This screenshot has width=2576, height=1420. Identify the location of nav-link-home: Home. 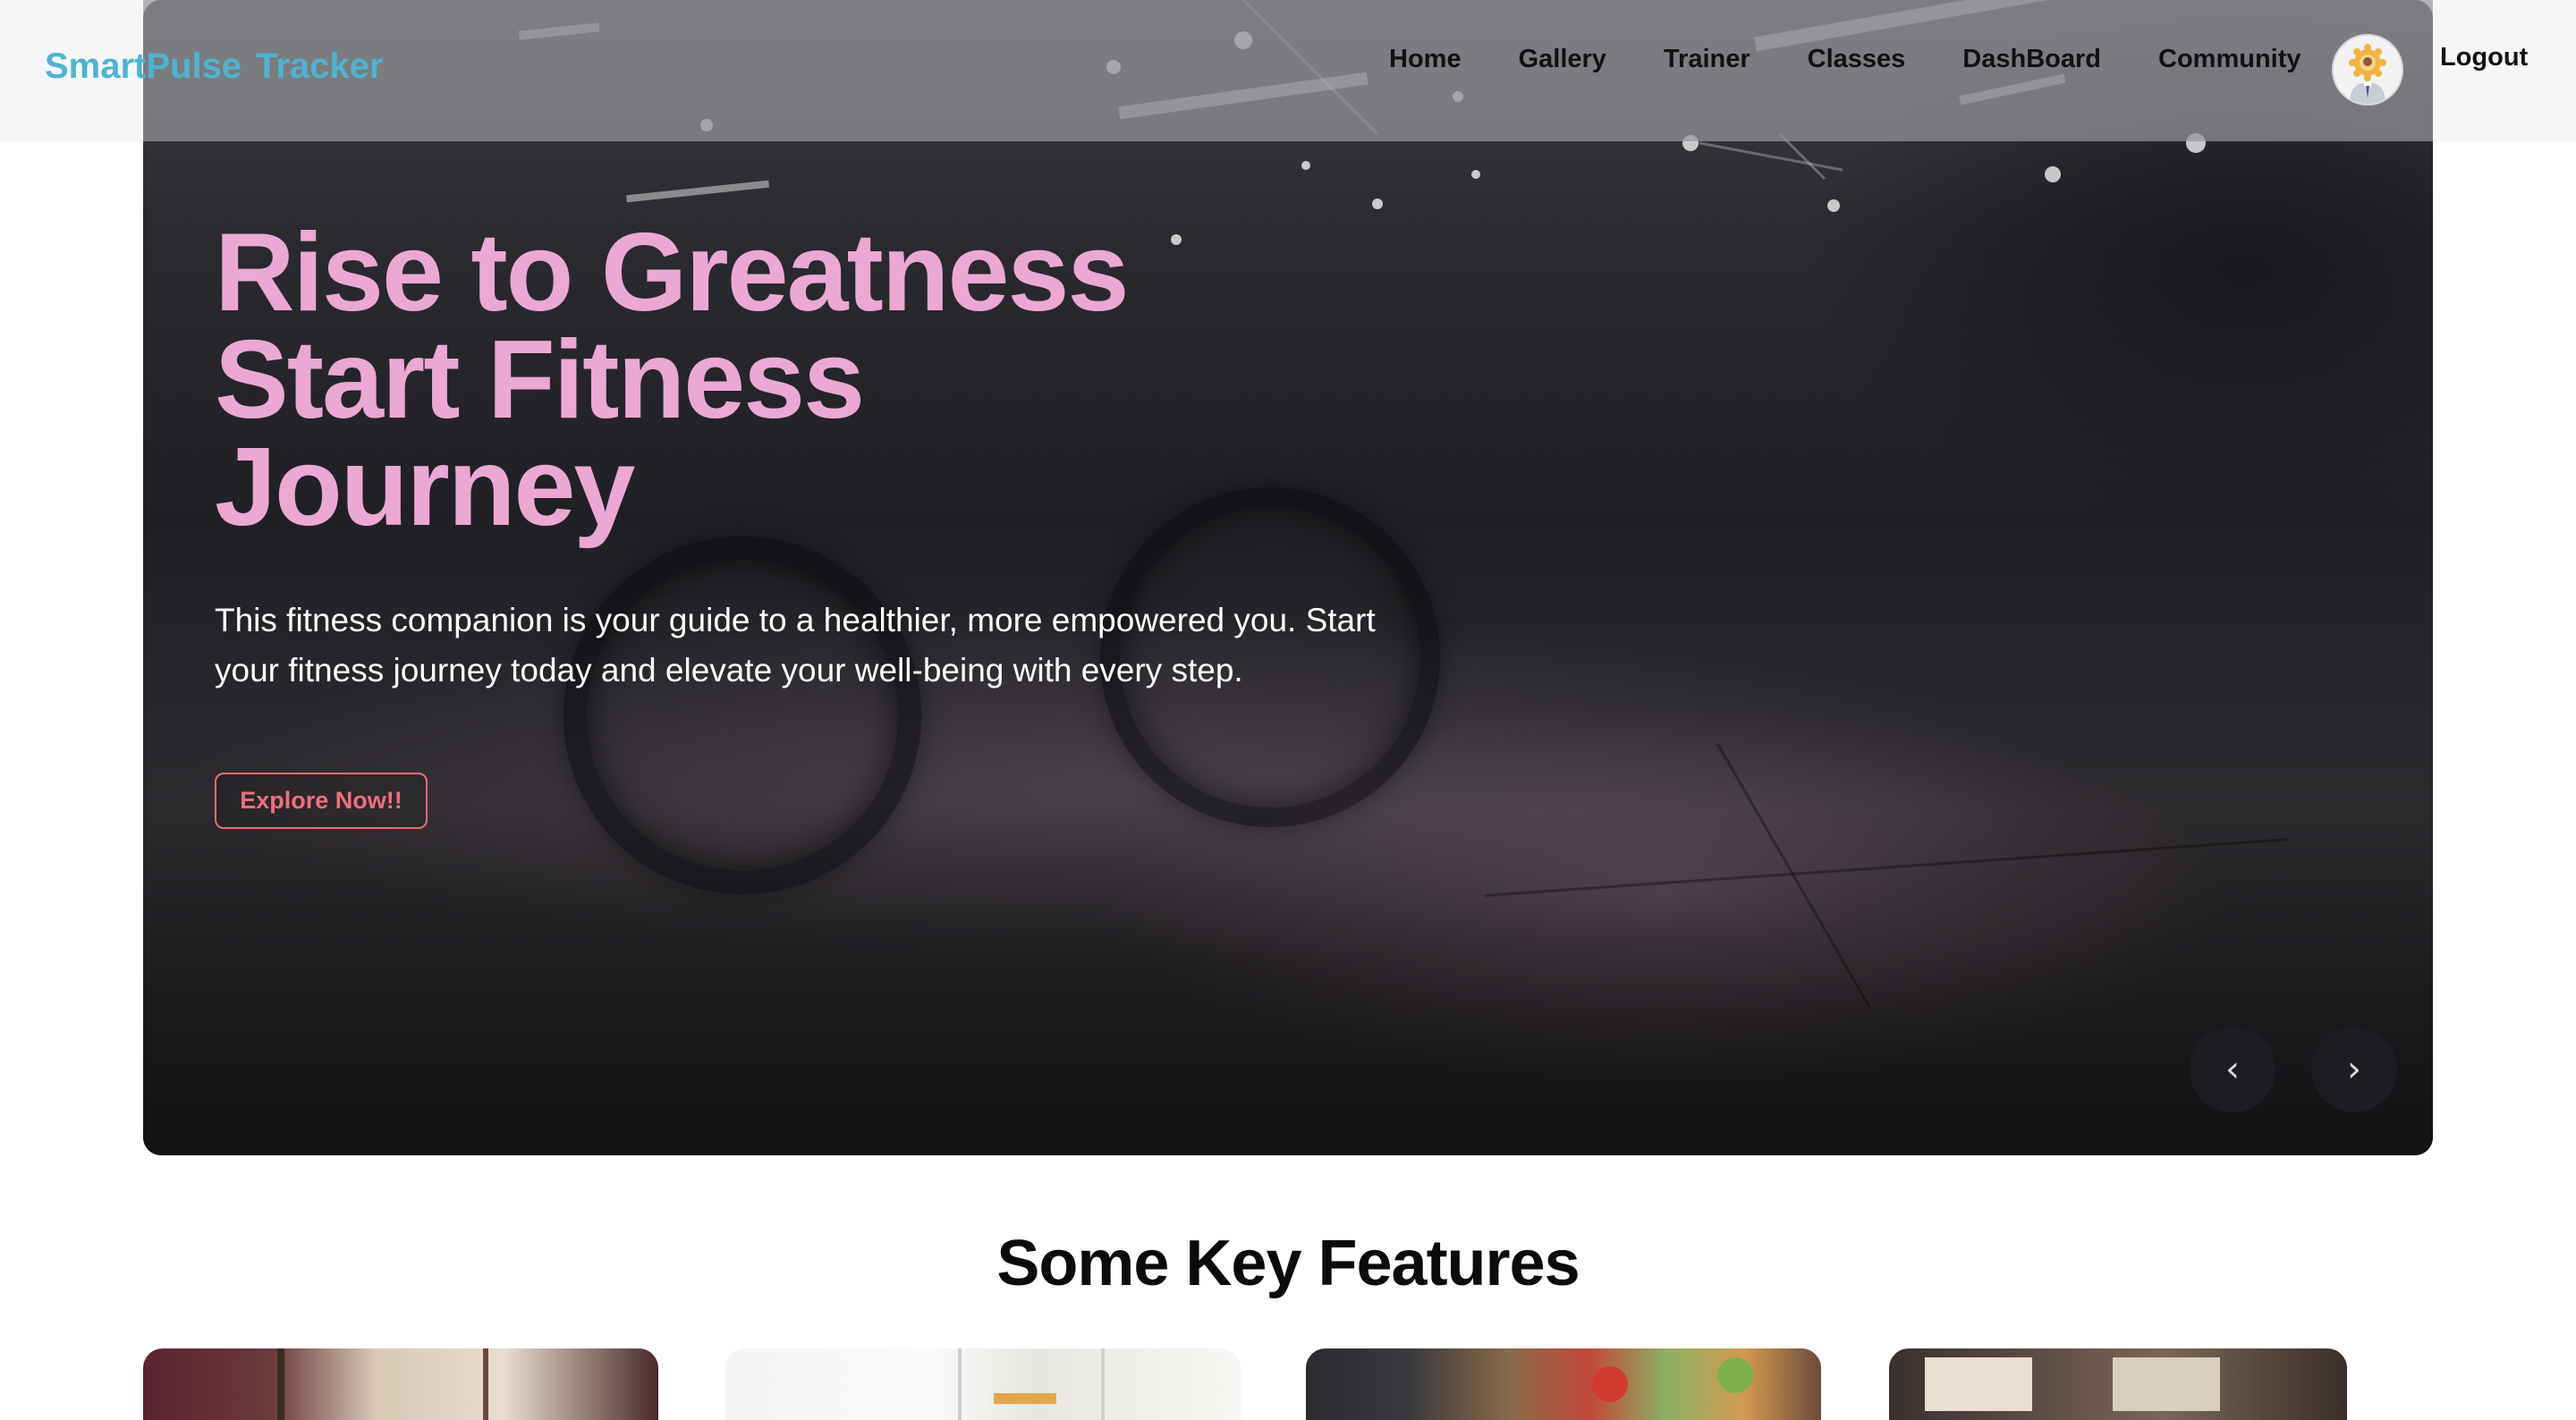
(1425, 60).